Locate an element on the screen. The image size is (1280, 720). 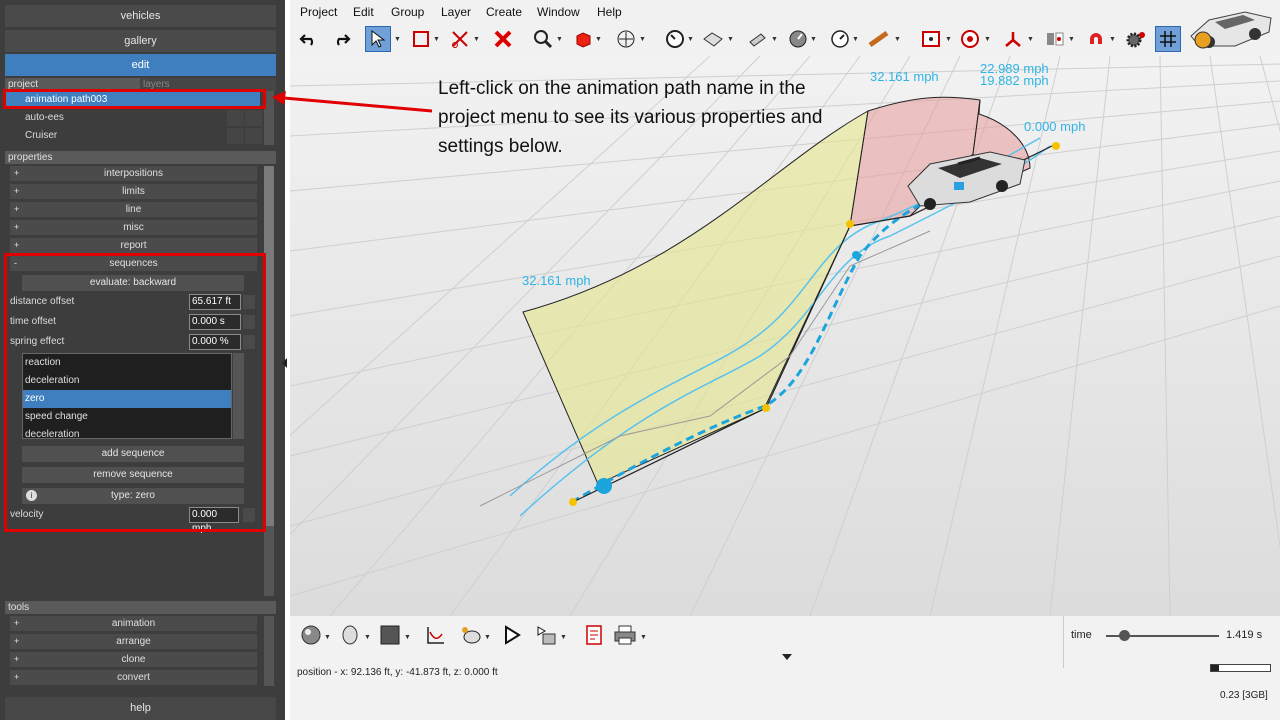
sphere-dropdown-icon: ▼ is located at coordinates (327, 637).